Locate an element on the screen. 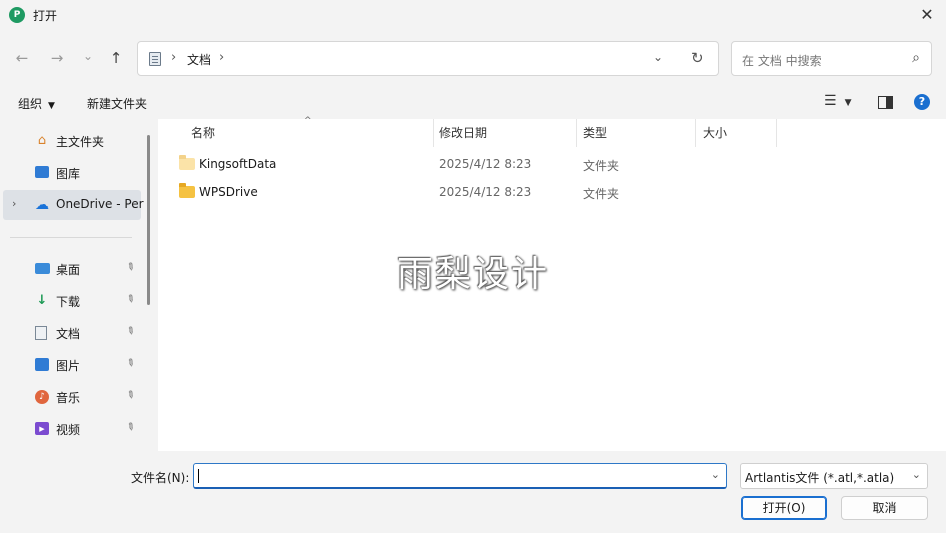 The image size is (946, 533). sort-ascending-icon: ^ is located at coordinates (308, 121).